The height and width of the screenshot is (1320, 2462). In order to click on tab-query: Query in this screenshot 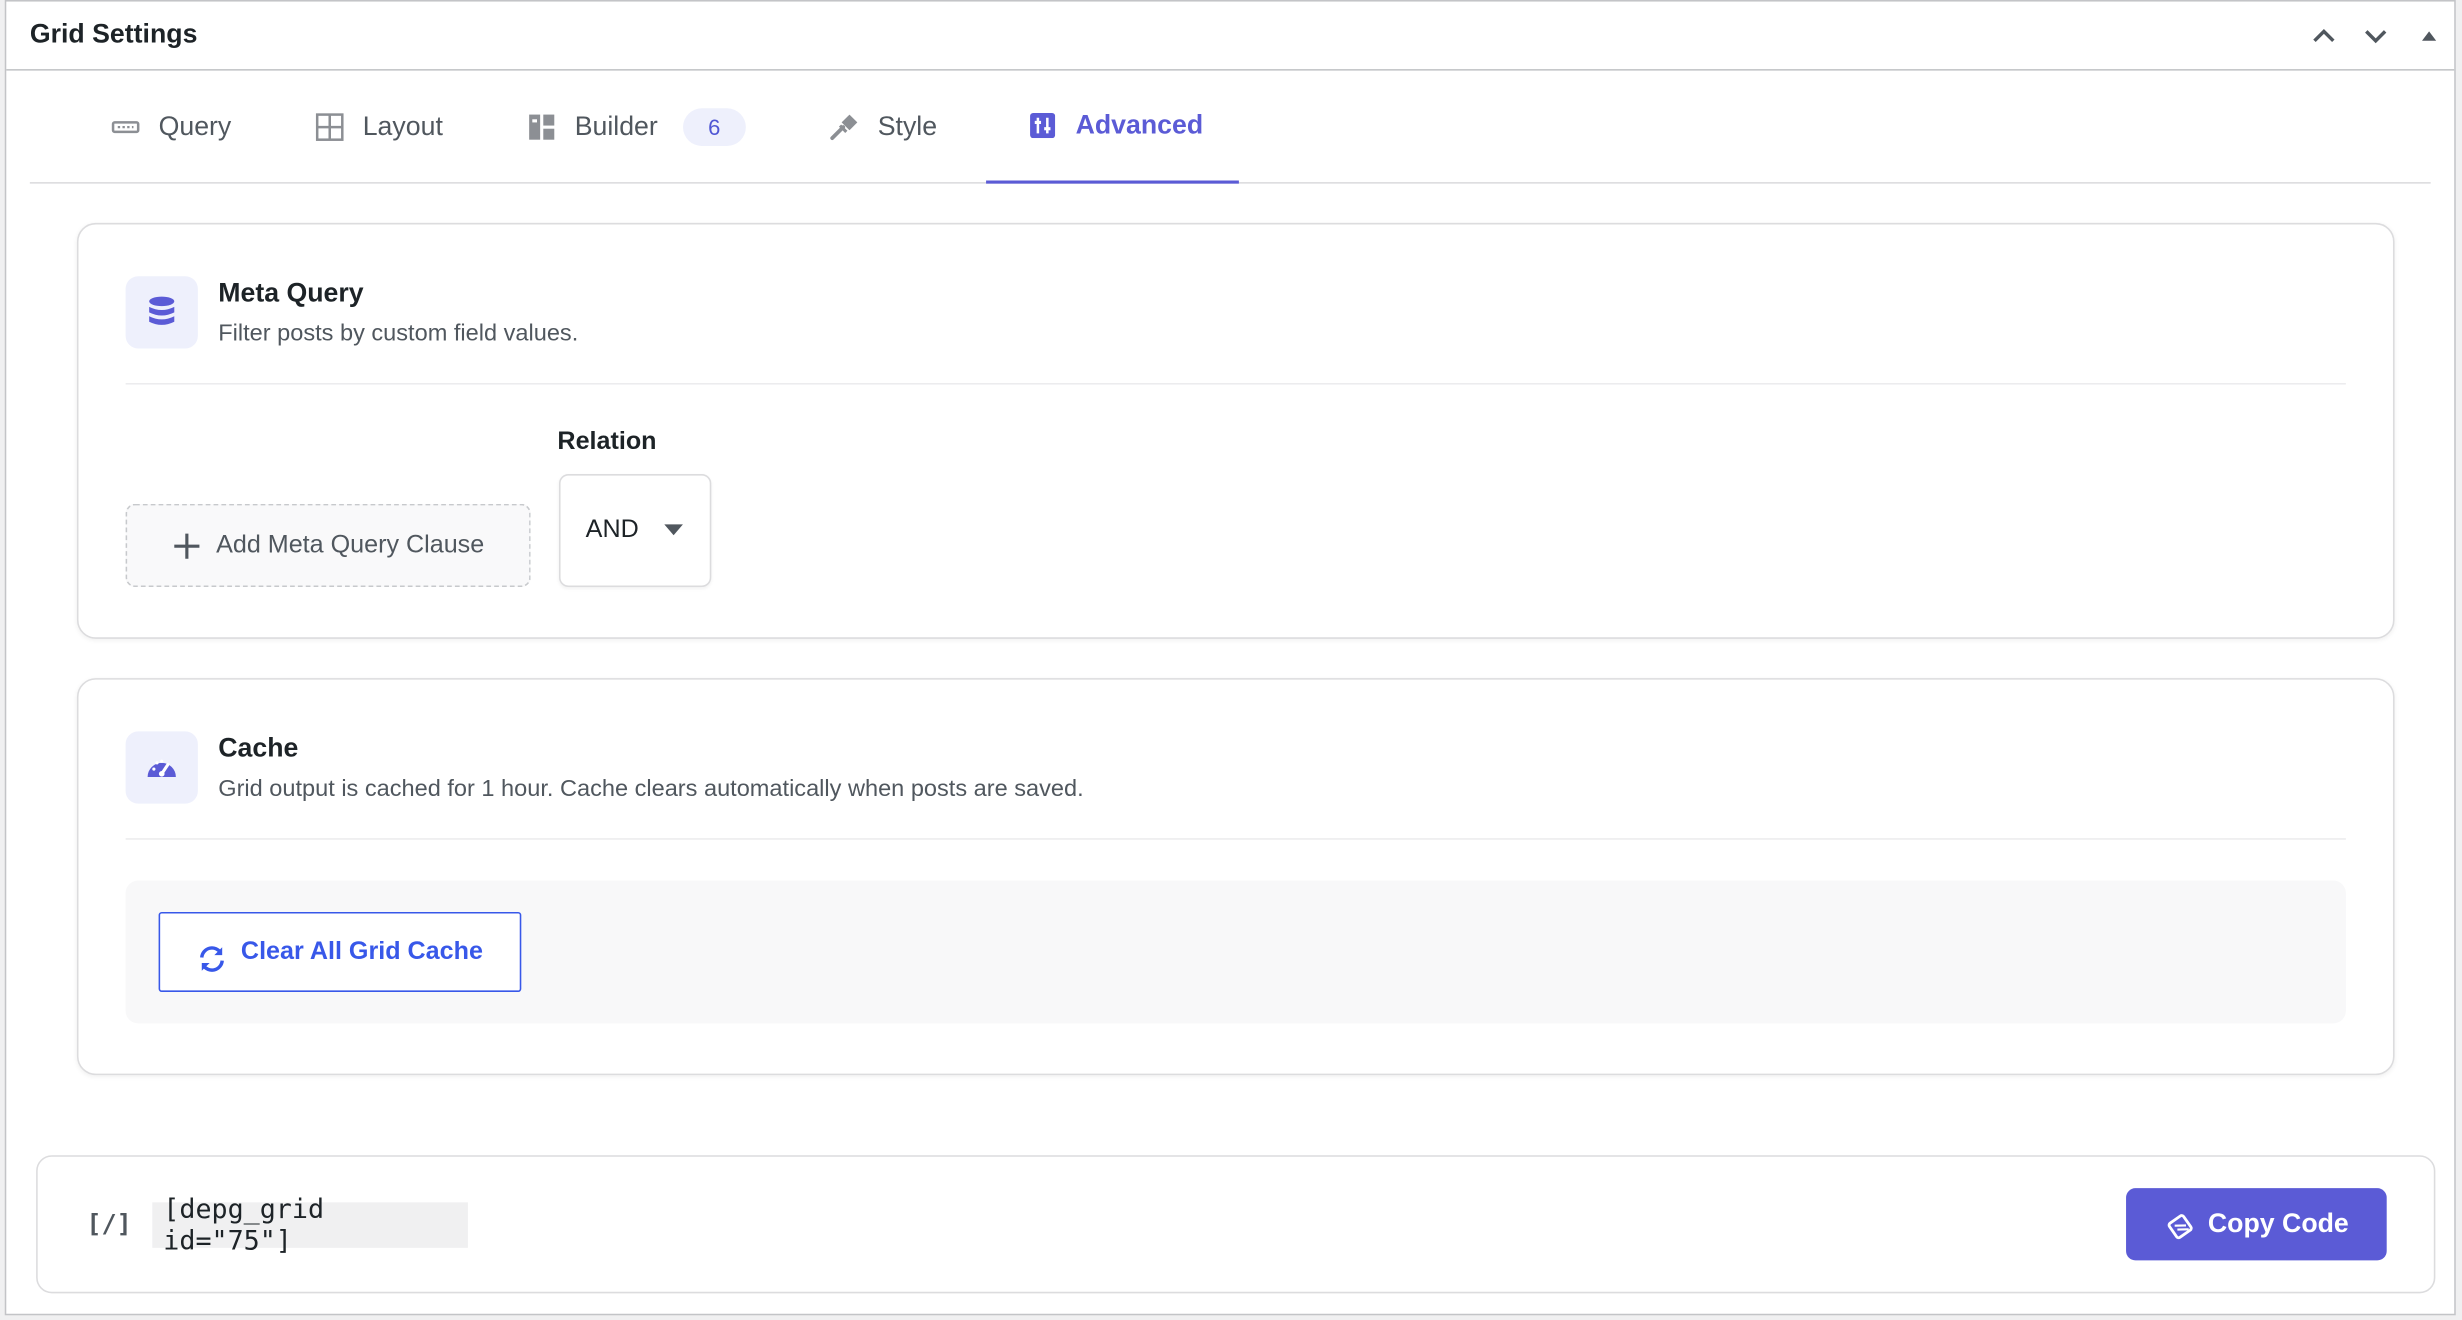, I will do `click(170, 127)`.